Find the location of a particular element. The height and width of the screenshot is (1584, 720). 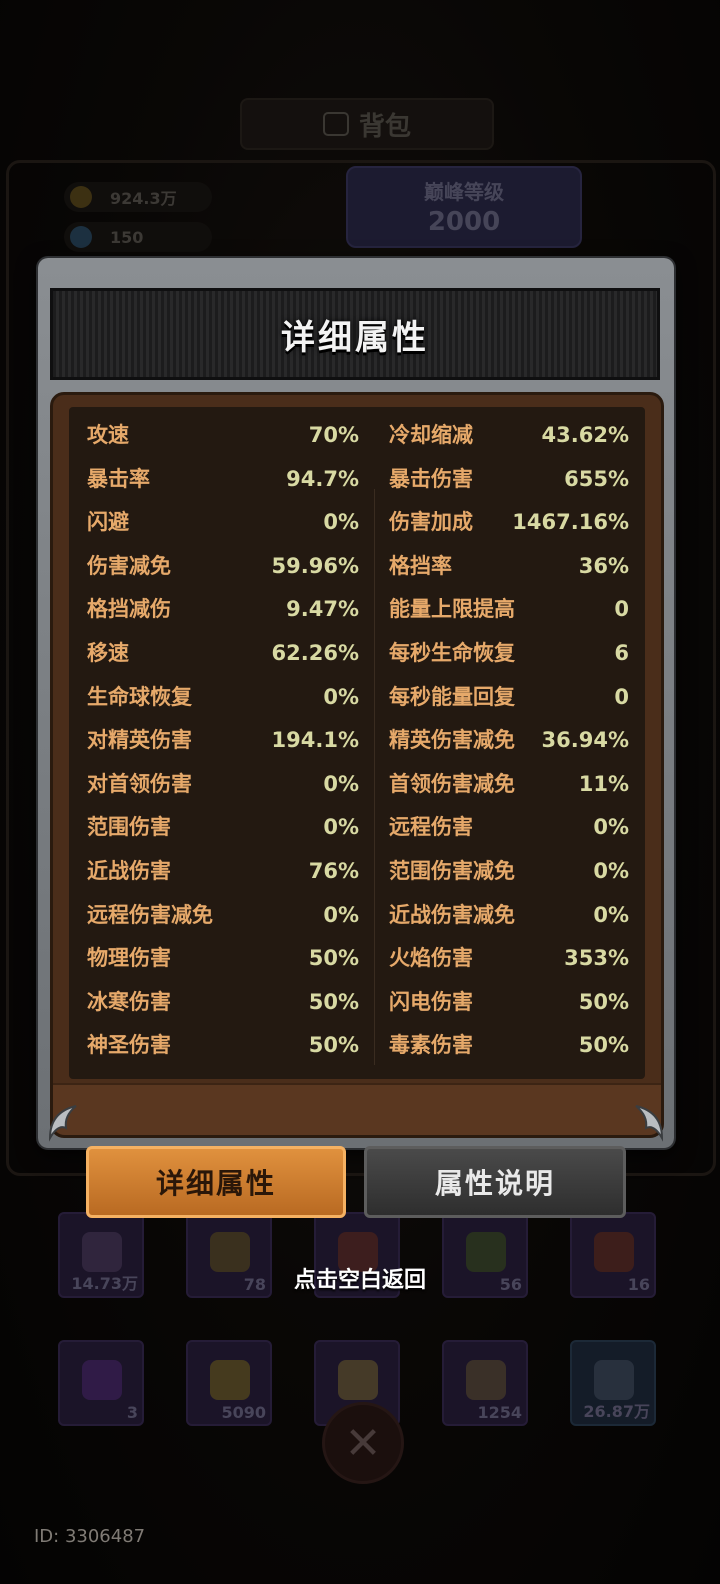

panel-footer is located at coordinates (357, 1109).